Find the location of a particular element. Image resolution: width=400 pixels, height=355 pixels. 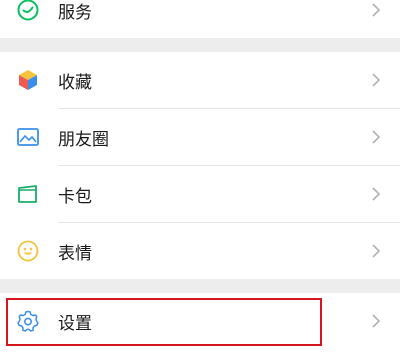

menu-item-label: 收藏 is located at coordinates (75, 82).